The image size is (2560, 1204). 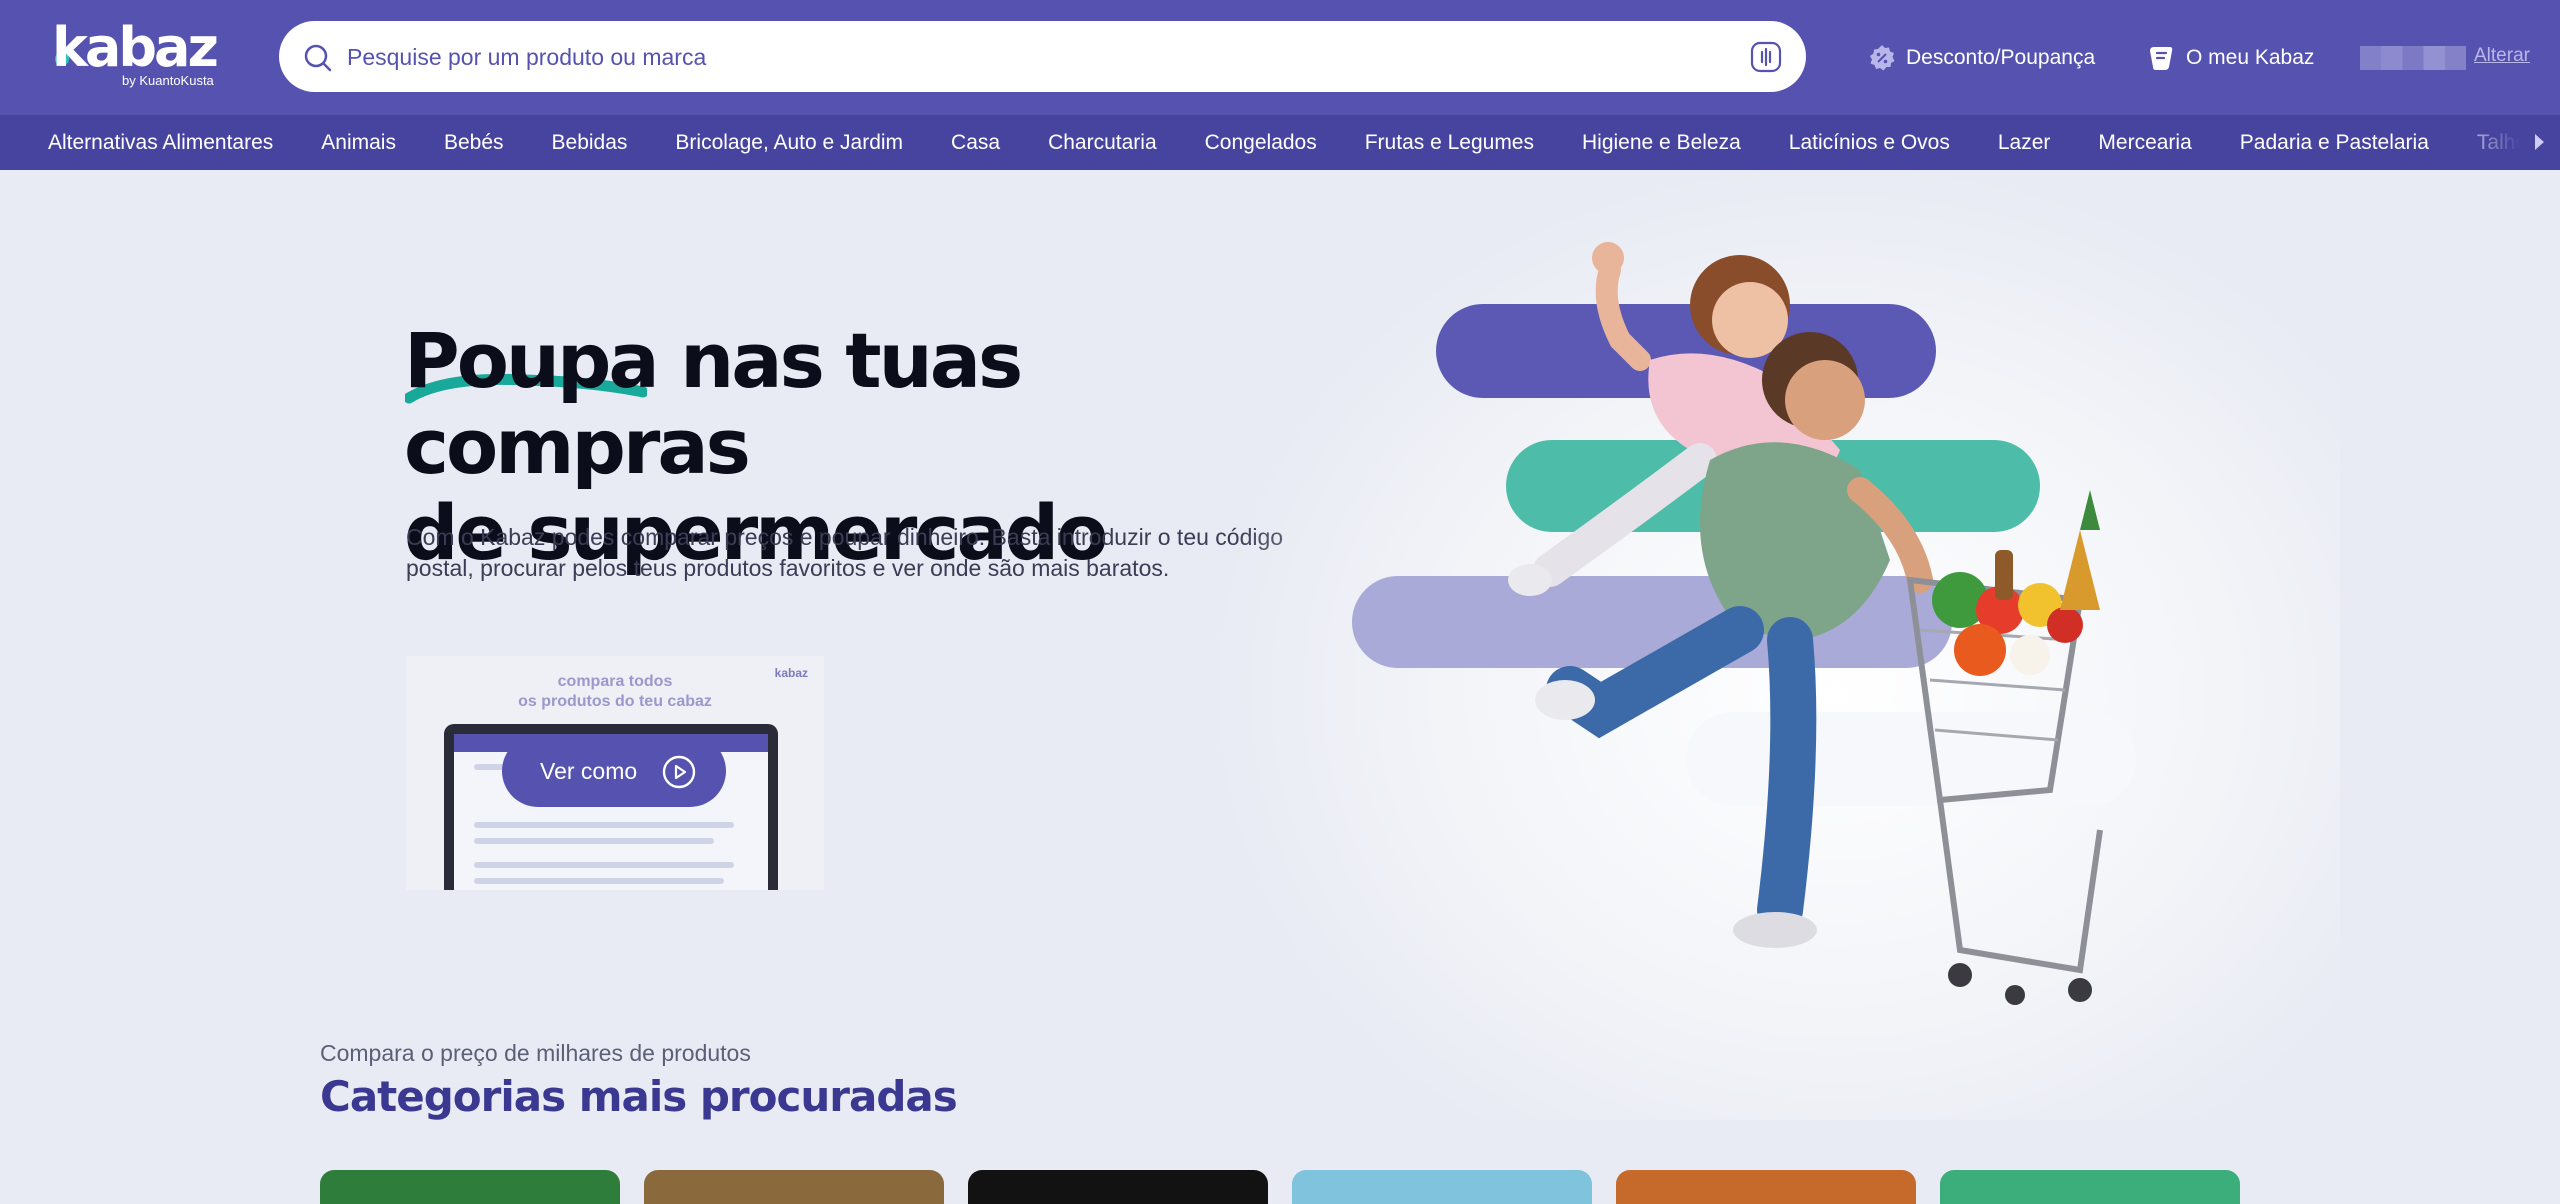 I want to click on postcode-redacted, so click(x=2413, y=58).